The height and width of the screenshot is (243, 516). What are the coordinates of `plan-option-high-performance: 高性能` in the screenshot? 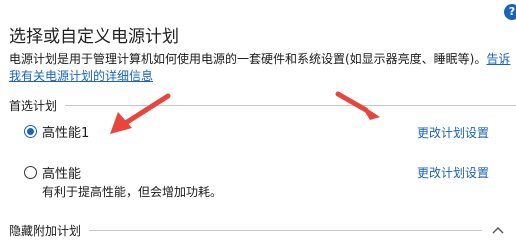 It's located at (53, 172).